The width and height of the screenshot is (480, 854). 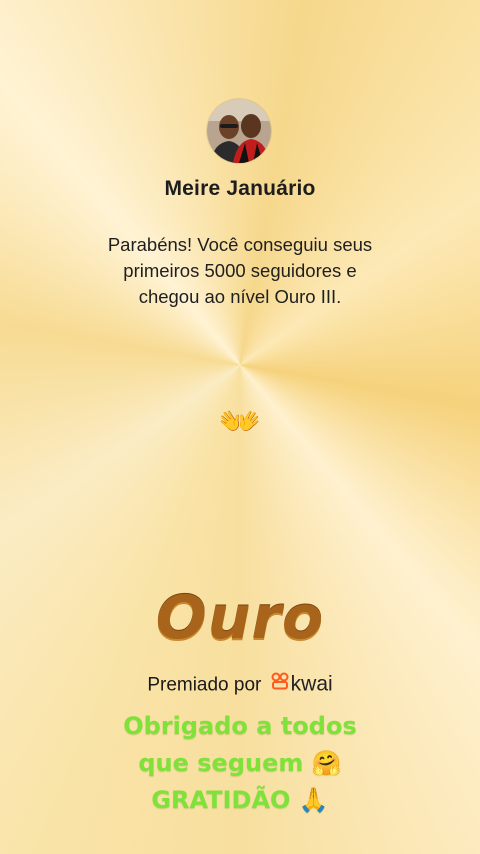 I want to click on award-line: Premiado por kwai, so click(x=240, y=685).